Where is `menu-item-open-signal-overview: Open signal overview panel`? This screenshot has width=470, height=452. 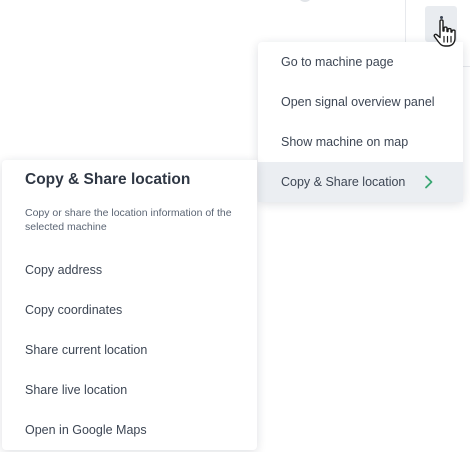
menu-item-open-signal-overview: Open signal overview panel is located at coordinates (360, 102).